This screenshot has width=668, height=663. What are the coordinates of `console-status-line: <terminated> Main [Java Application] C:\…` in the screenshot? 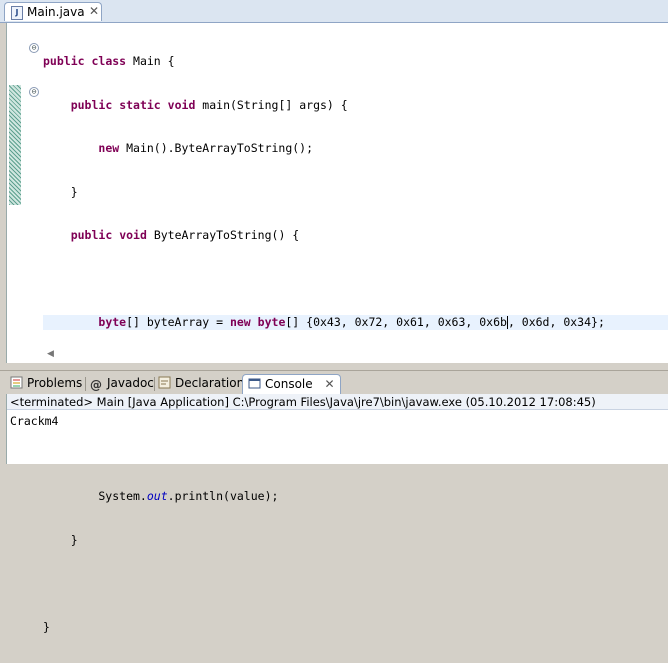 It's located at (337, 402).